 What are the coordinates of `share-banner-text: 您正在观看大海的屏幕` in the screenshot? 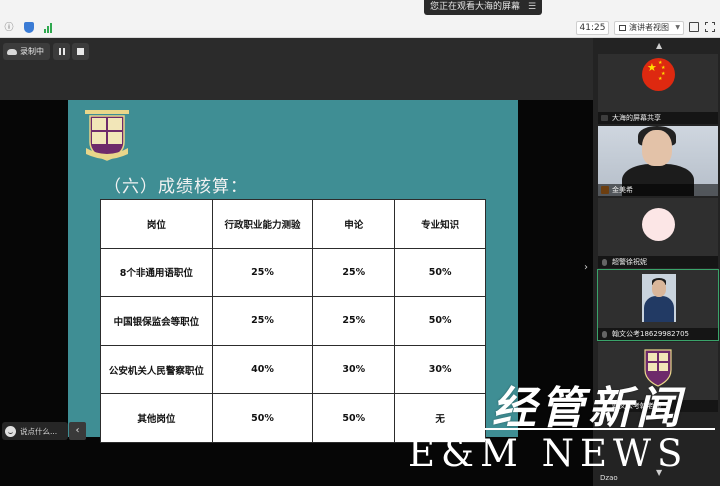 It's located at (475, 7).